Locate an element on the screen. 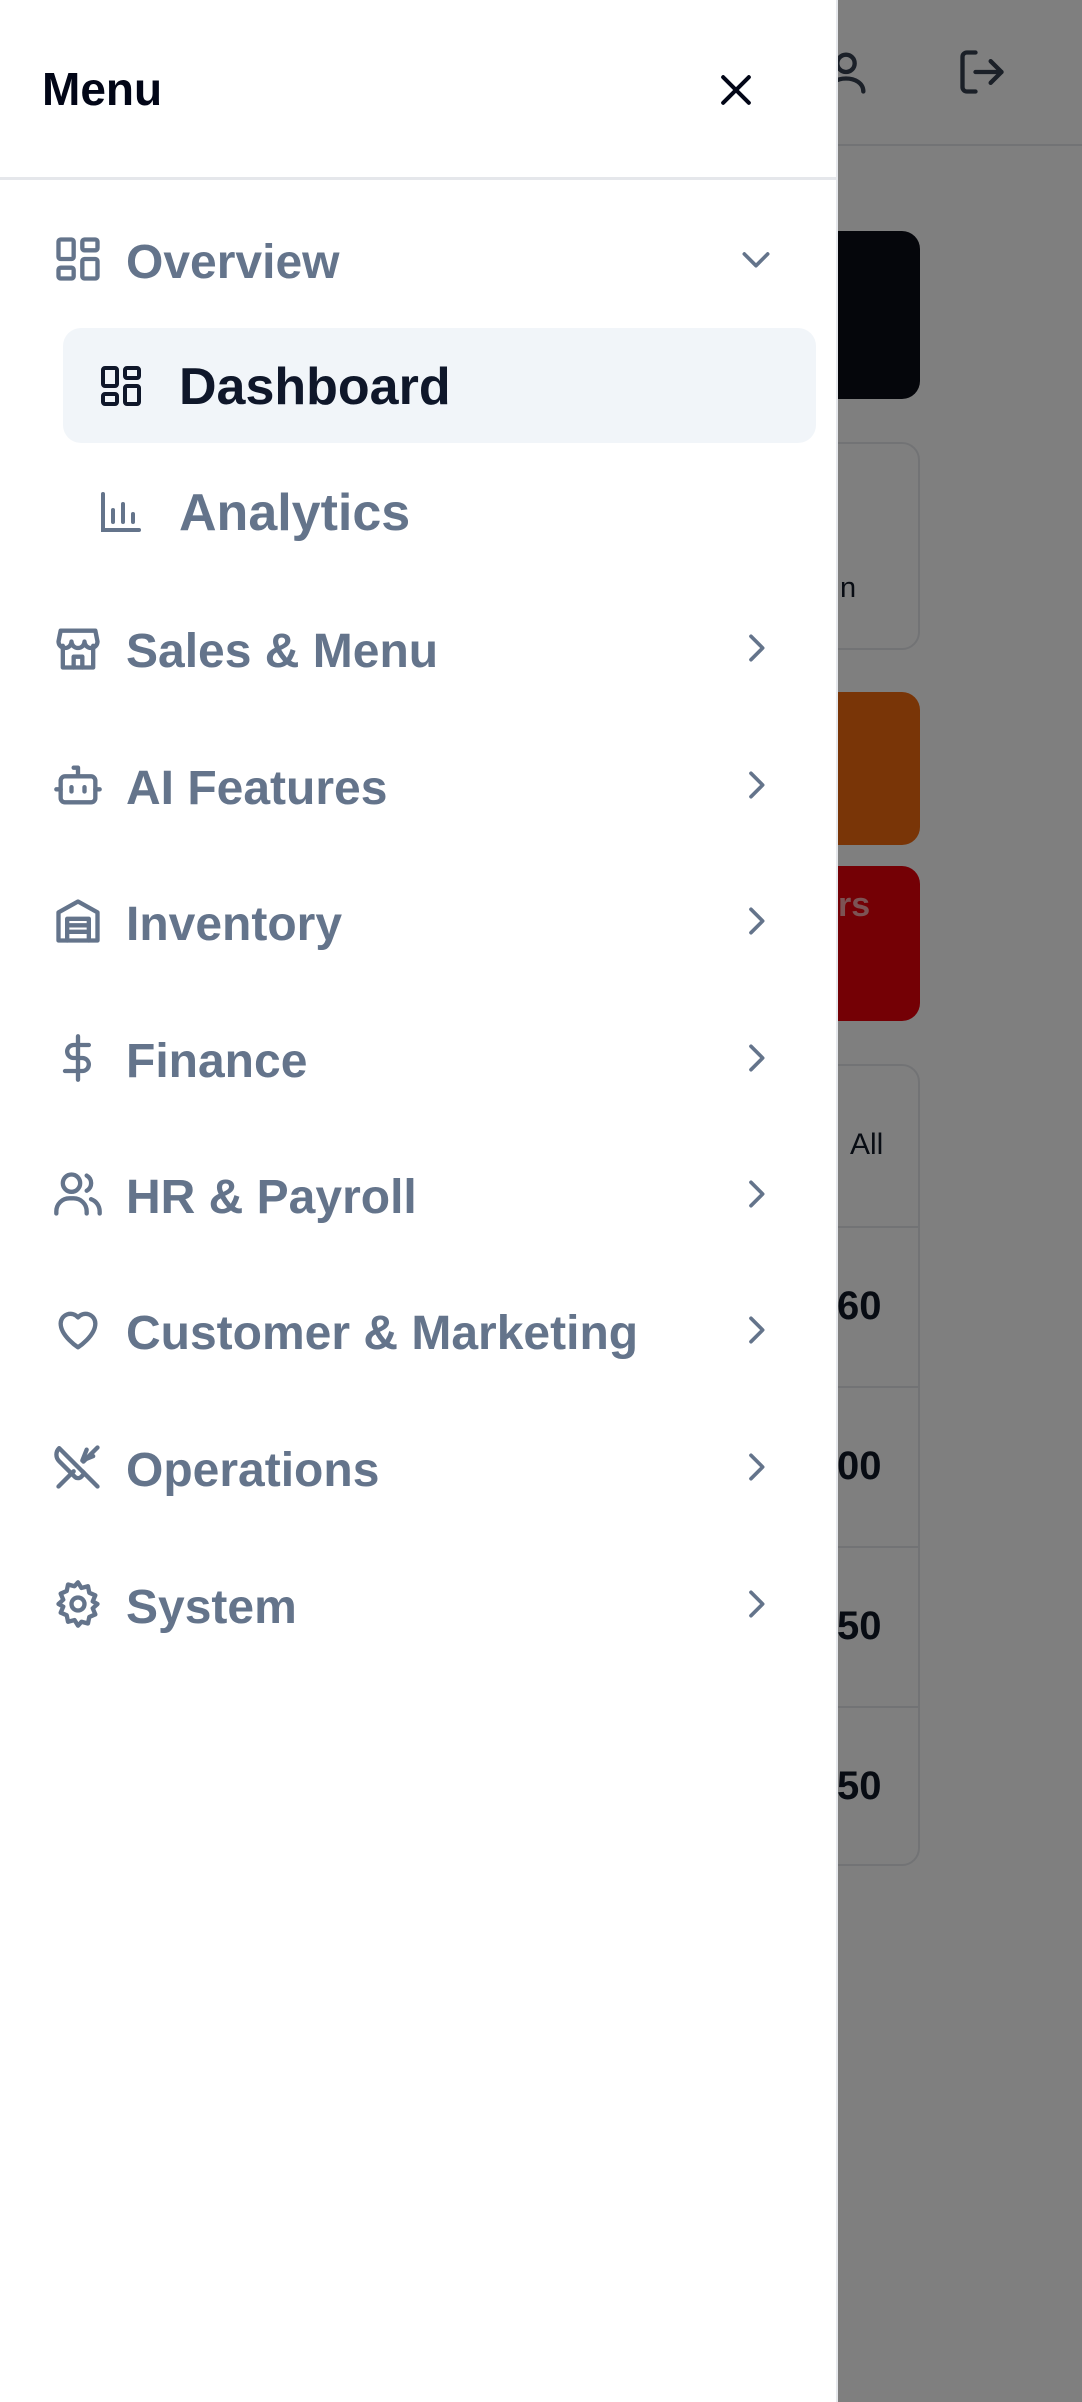  layout-grid-icon is located at coordinates (78, 259).